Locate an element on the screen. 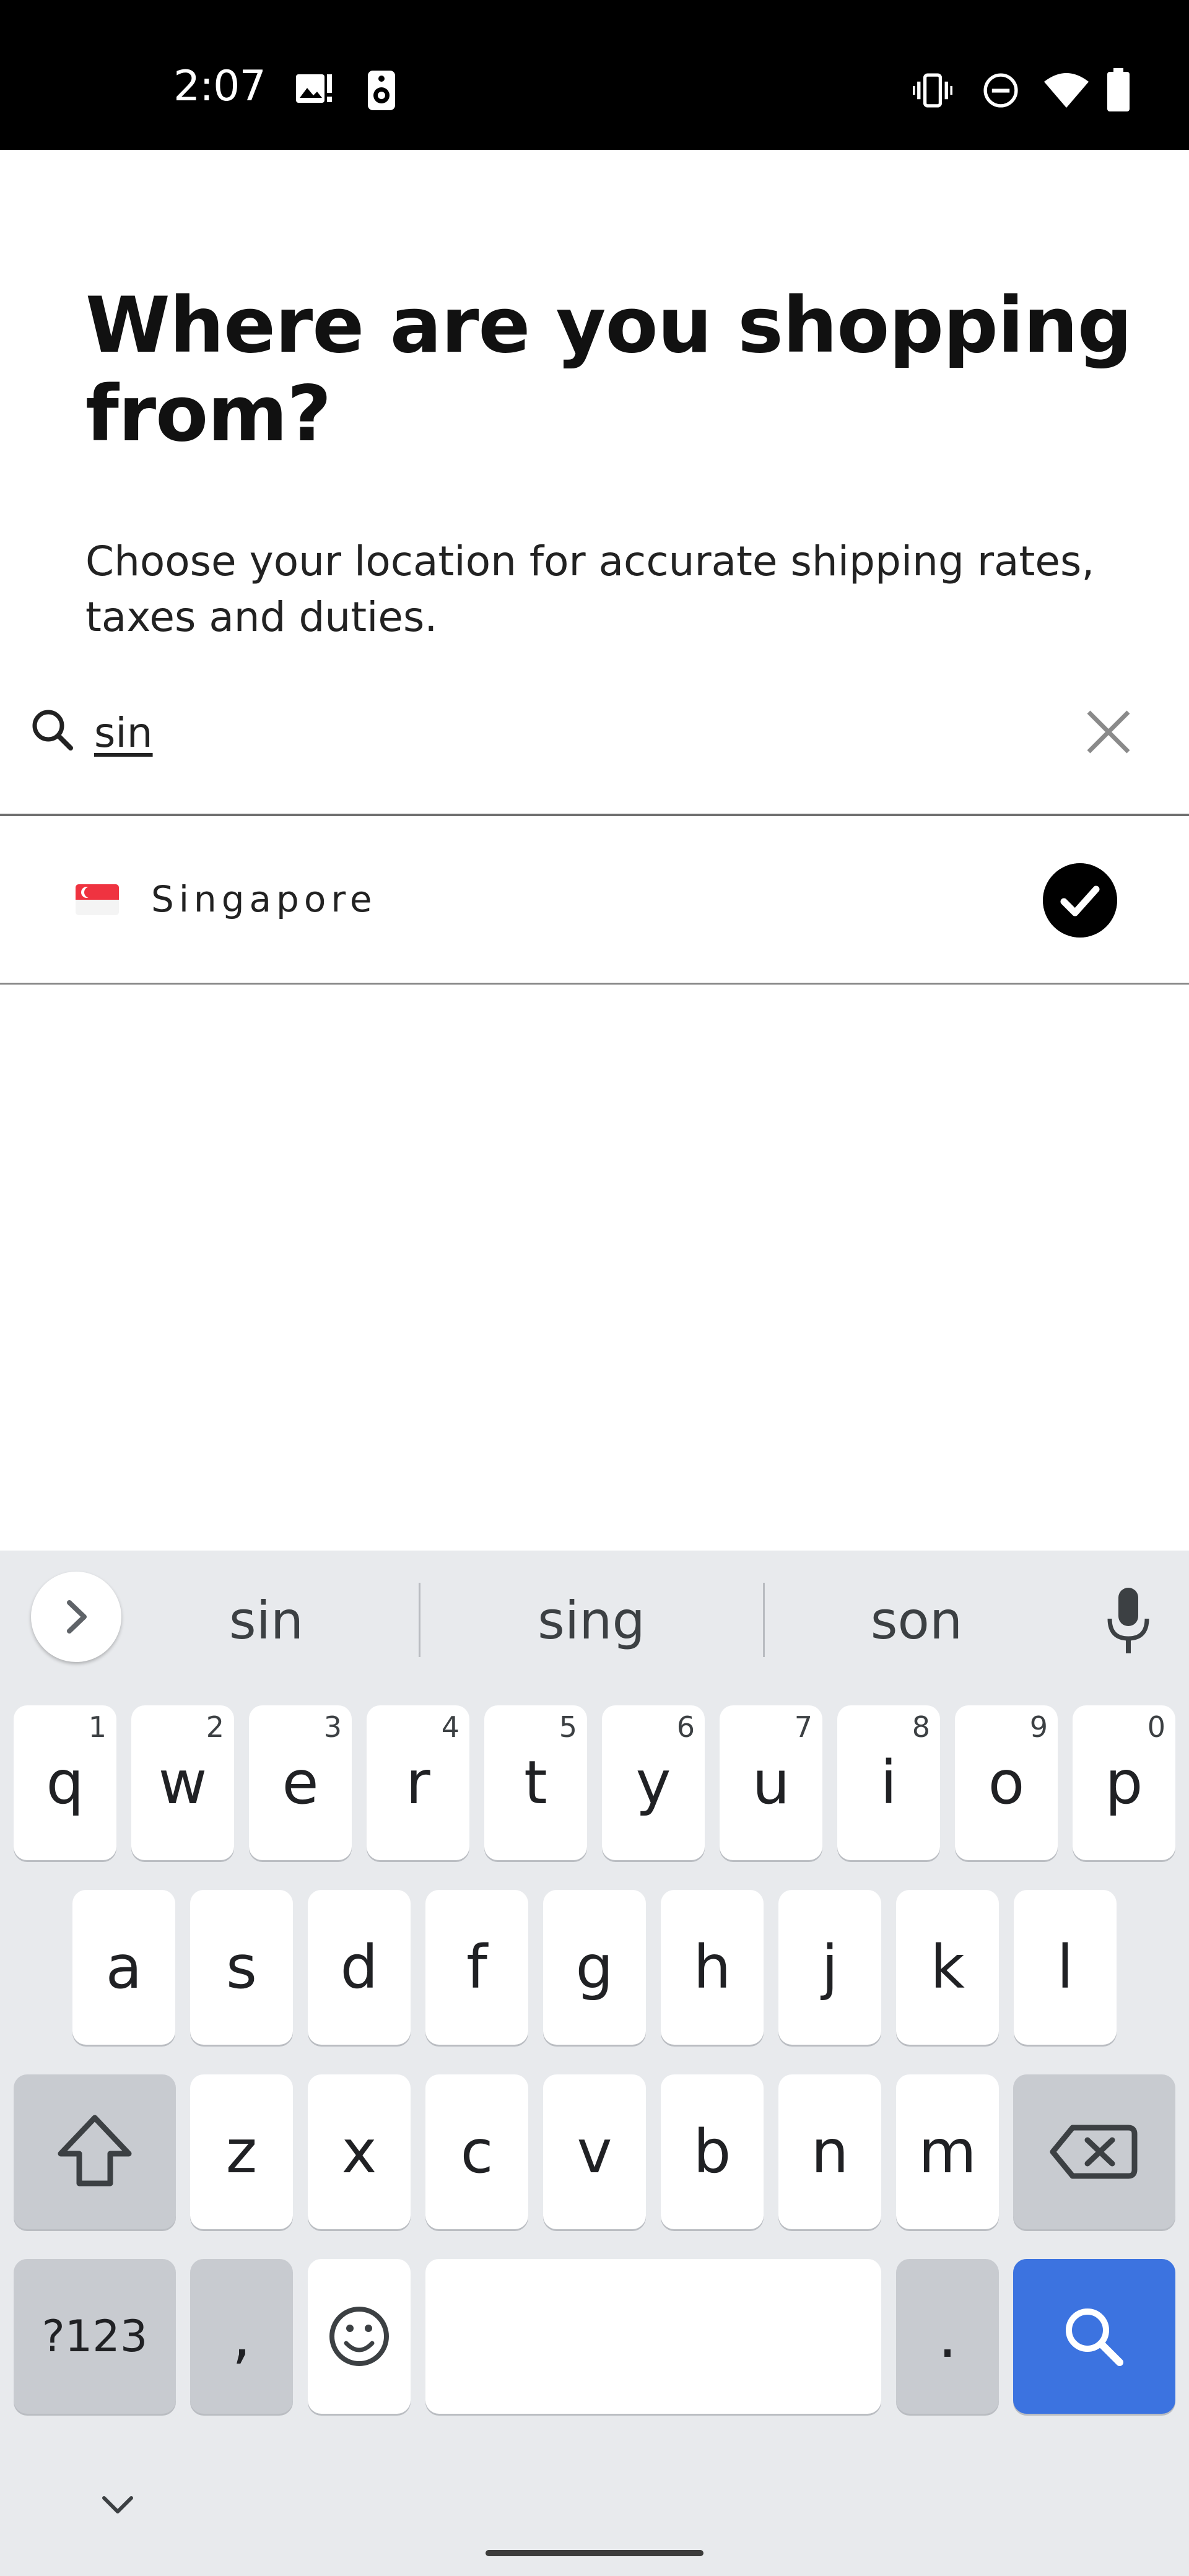 The width and height of the screenshot is (1189, 2576). key-w: w2 is located at coordinates (182, 1782).